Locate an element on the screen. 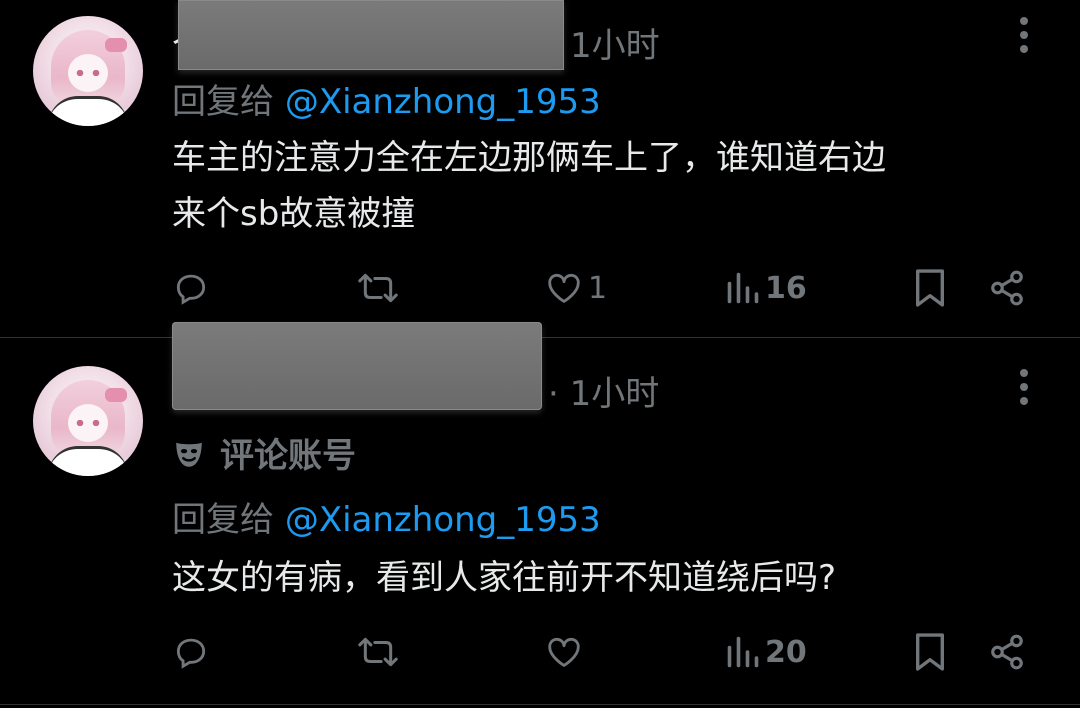  views-button: 16 is located at coordinates (766, 288).